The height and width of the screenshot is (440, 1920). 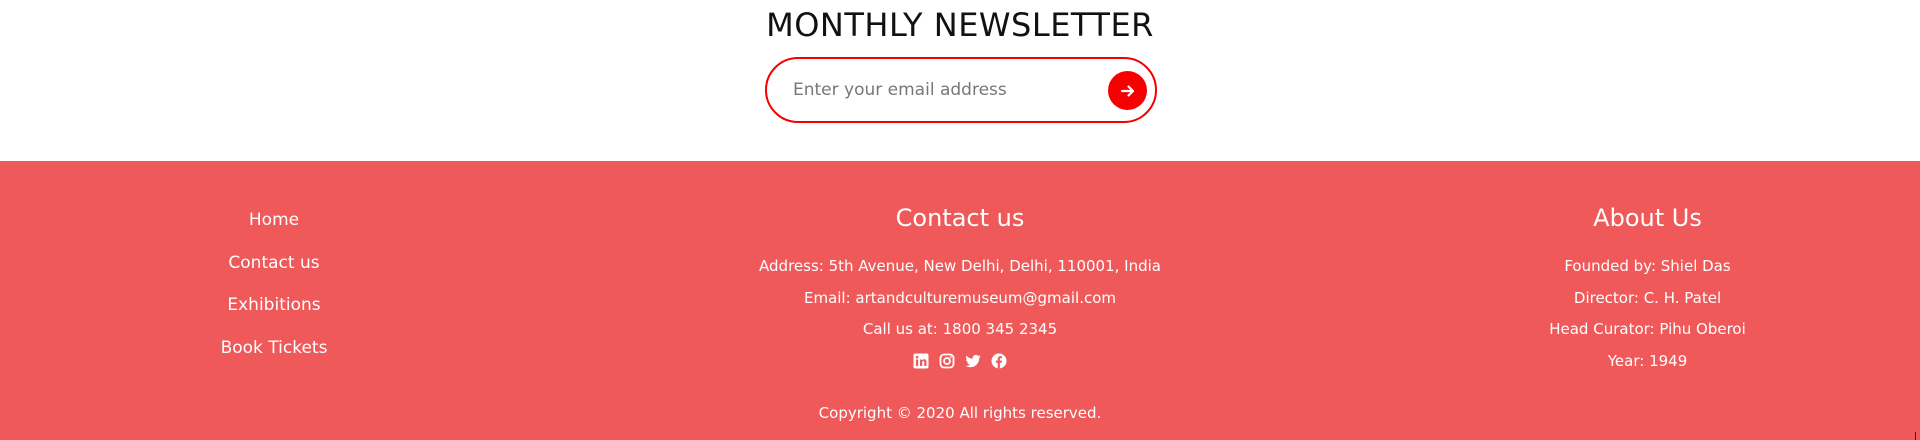 I want to click on footer-link-book-tickets: Book Tickets, so click(x=274, y=357).